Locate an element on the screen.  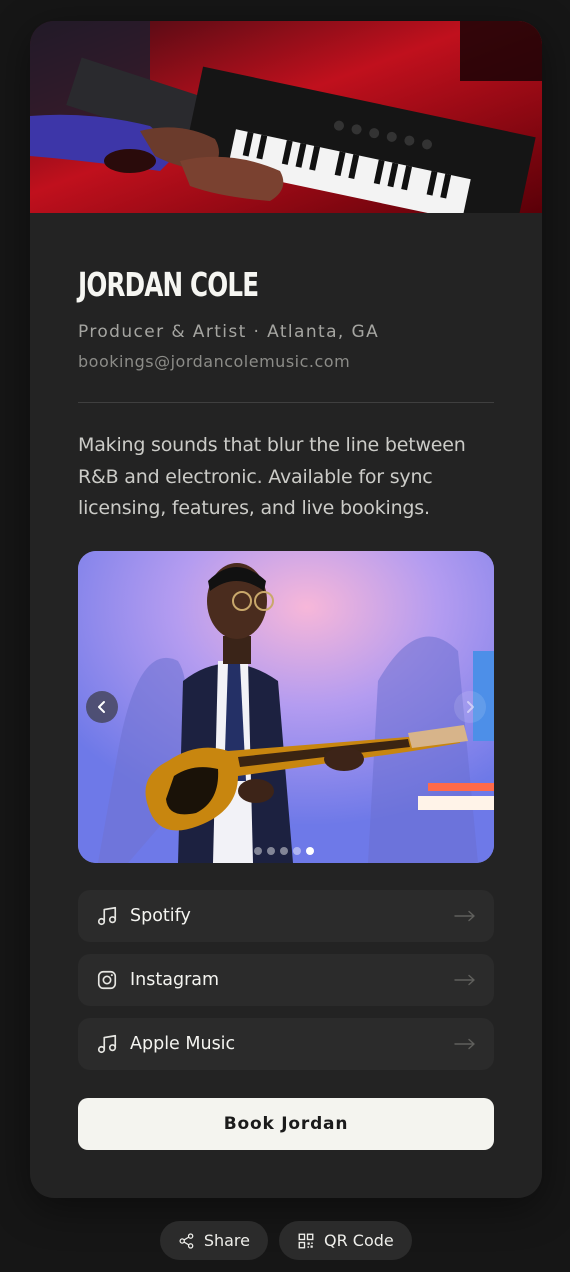
carousel-next-button is located at coordinates (470, 707).